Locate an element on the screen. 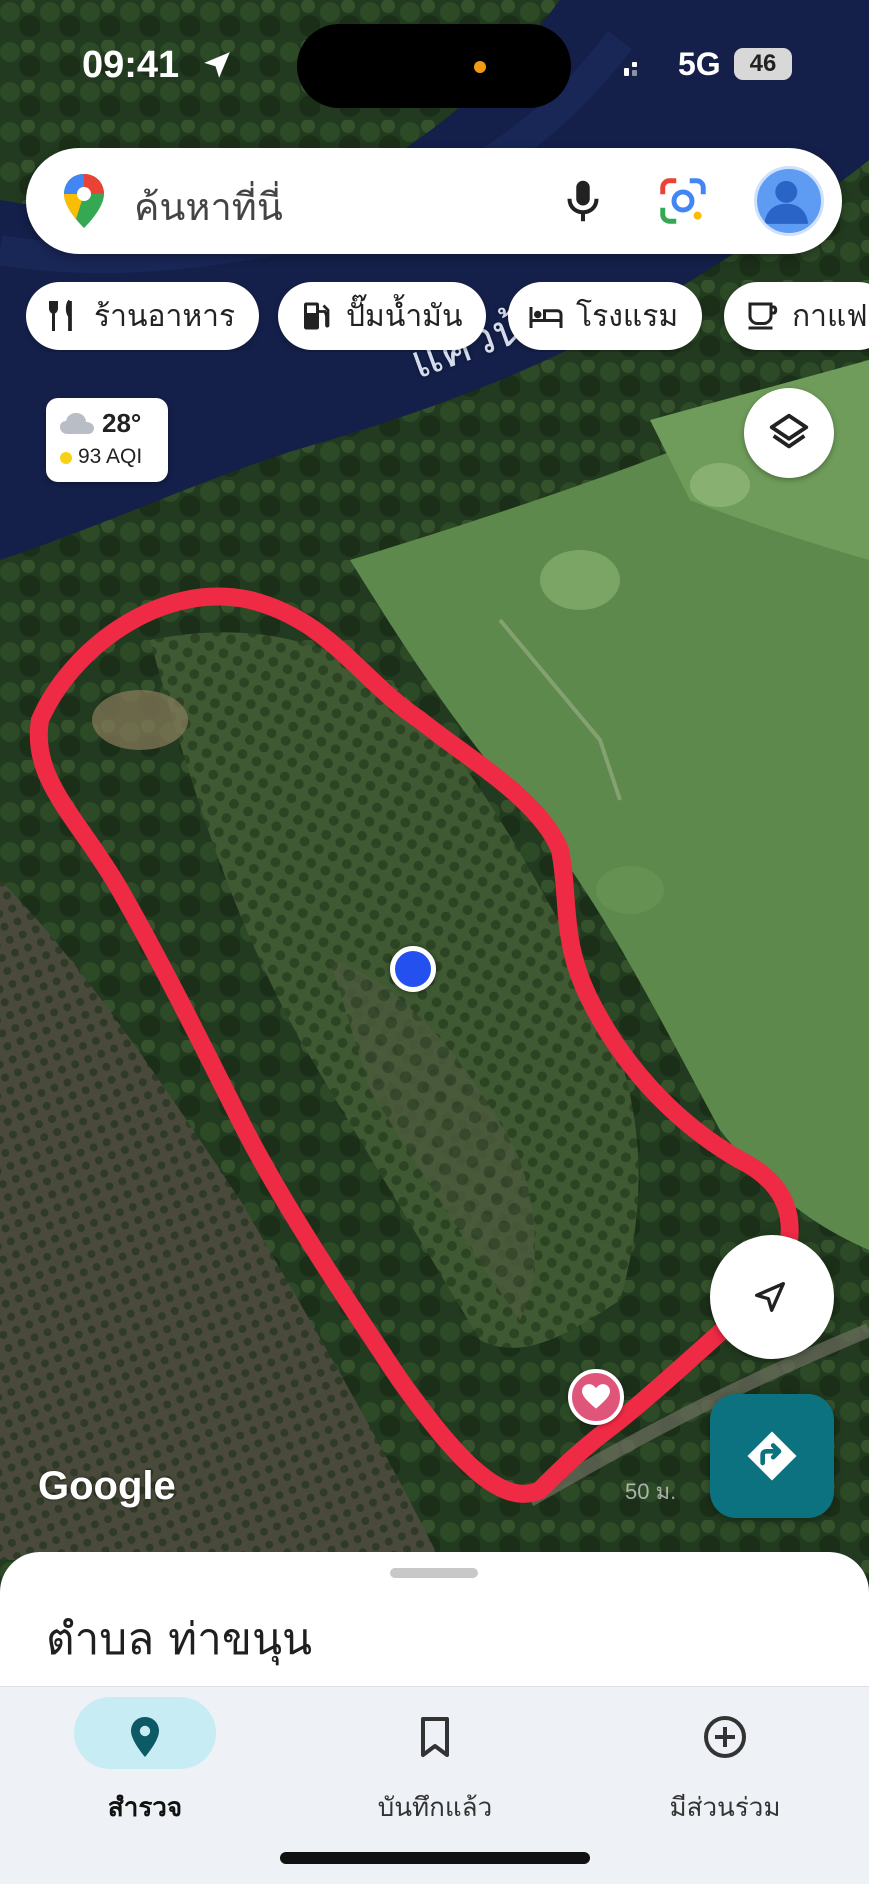  explore-pin-icon is located at coordinates (145, 1737).